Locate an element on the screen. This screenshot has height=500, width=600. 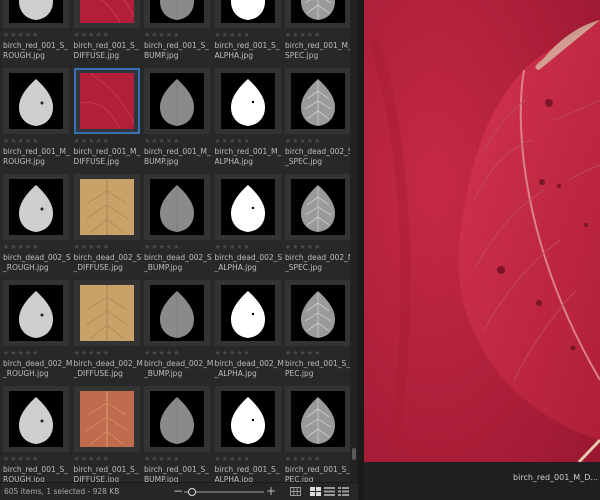
grid-scrollbar is located at coordinates (354, 241).